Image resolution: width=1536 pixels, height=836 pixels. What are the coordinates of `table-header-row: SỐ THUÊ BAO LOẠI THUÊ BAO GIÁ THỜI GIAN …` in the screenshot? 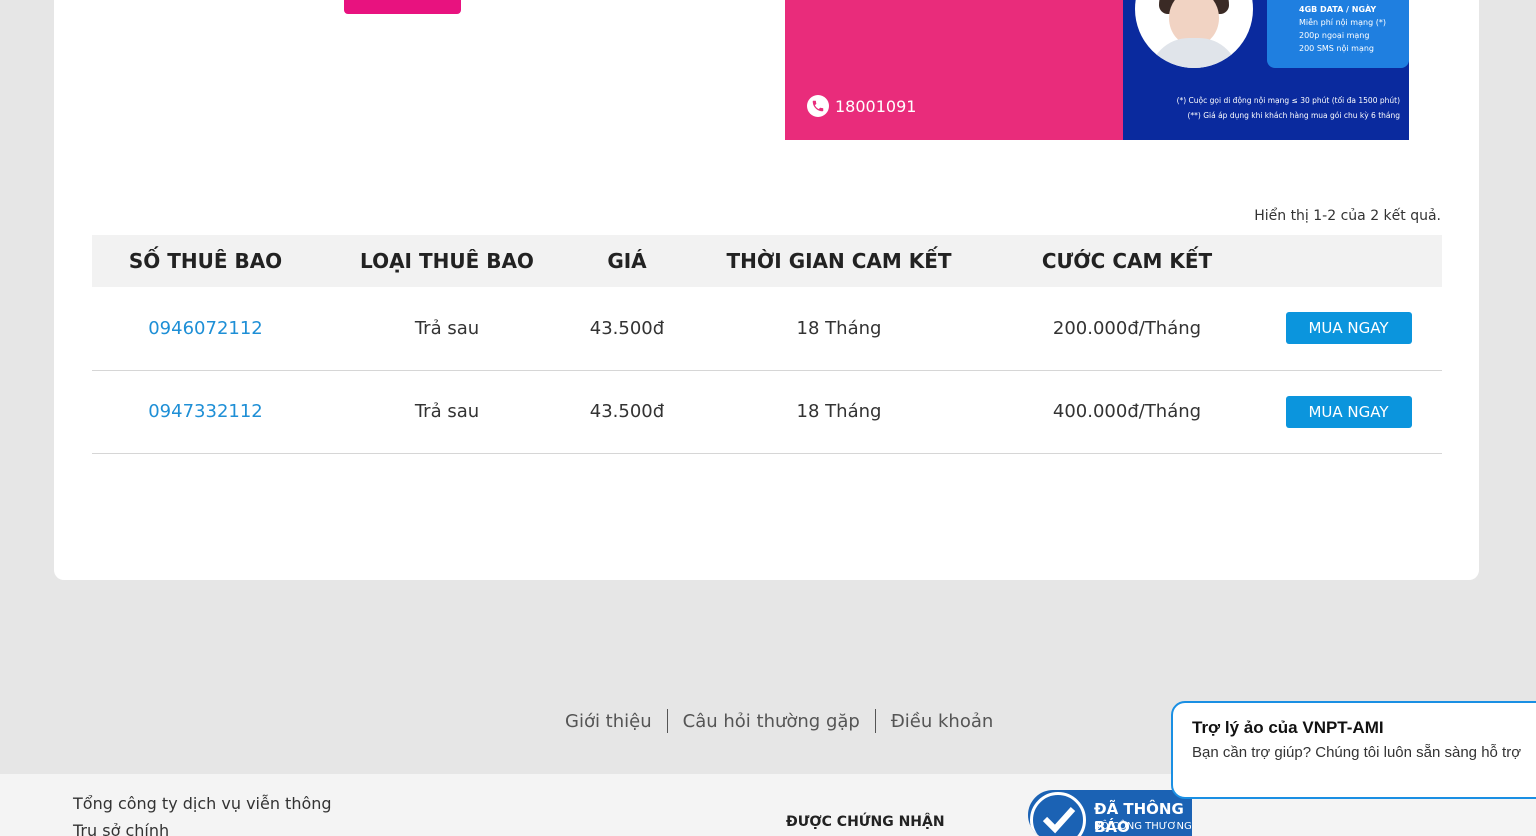 It's located at (767, 261).